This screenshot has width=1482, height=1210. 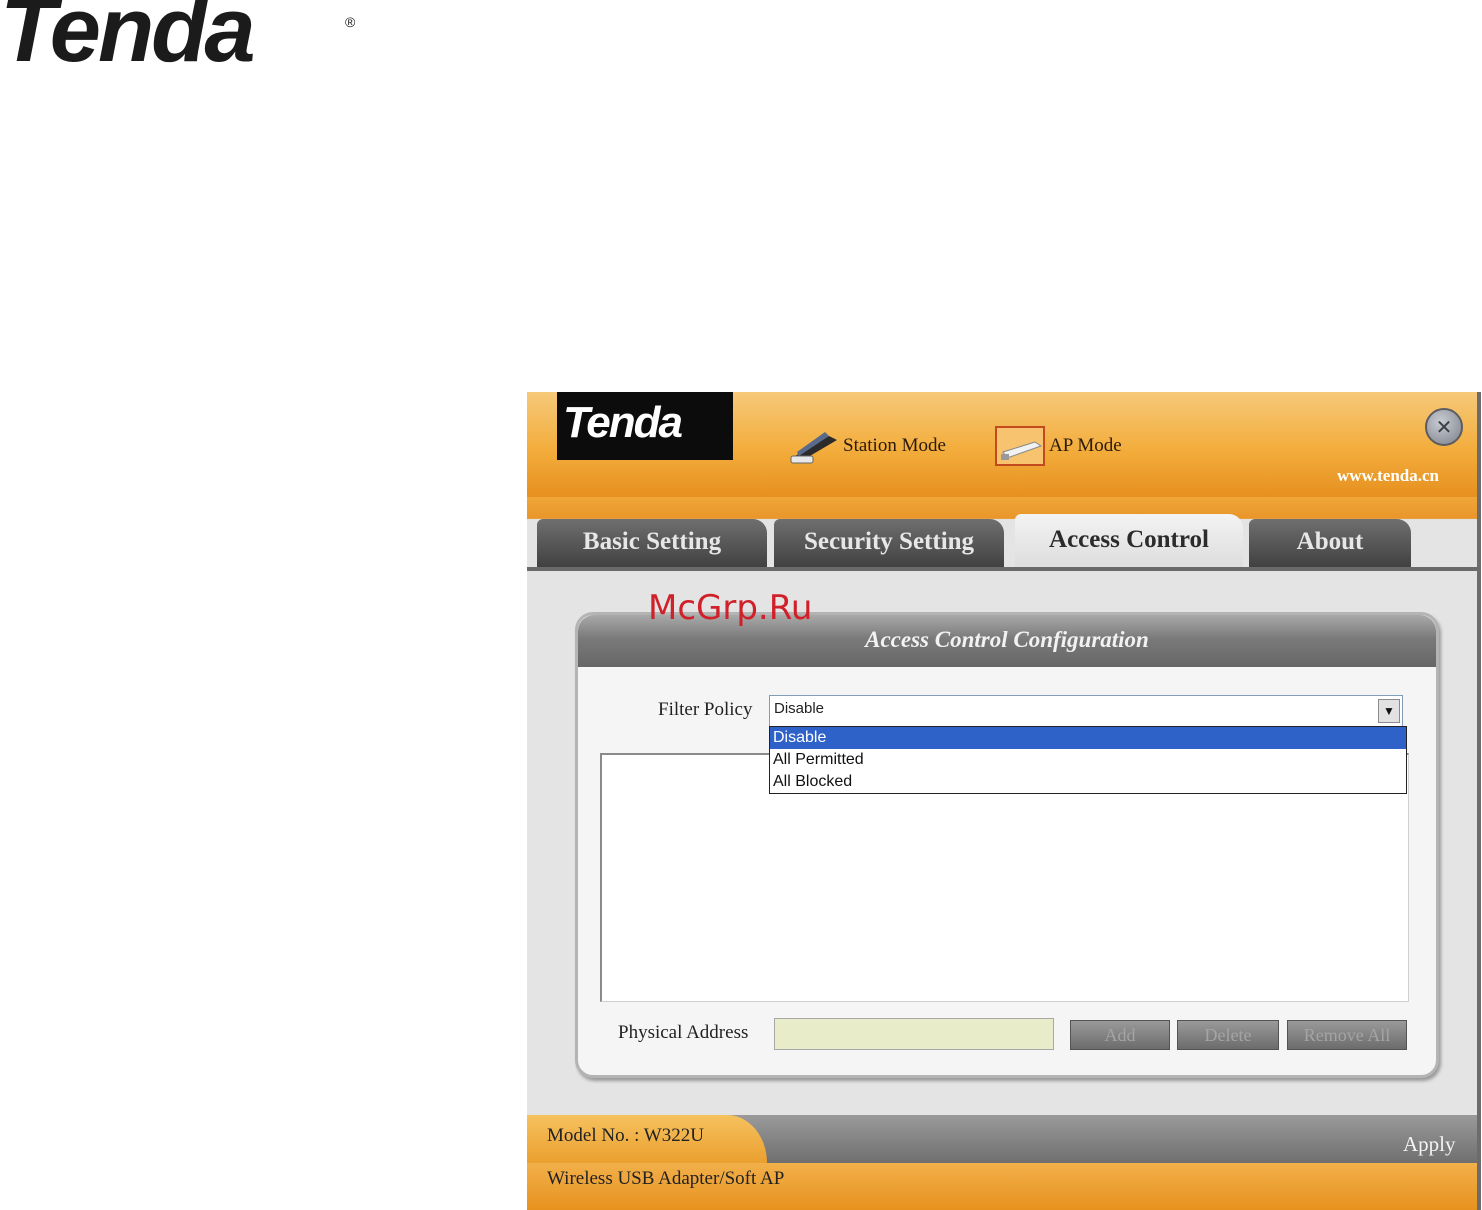 I want to click on add-button: Add, so click(x=1120, y=1035).